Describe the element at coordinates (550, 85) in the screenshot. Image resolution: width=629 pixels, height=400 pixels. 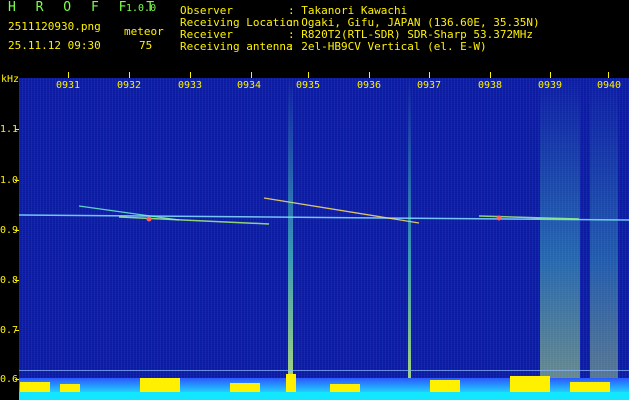
I see `time-label: 0939` at that location.